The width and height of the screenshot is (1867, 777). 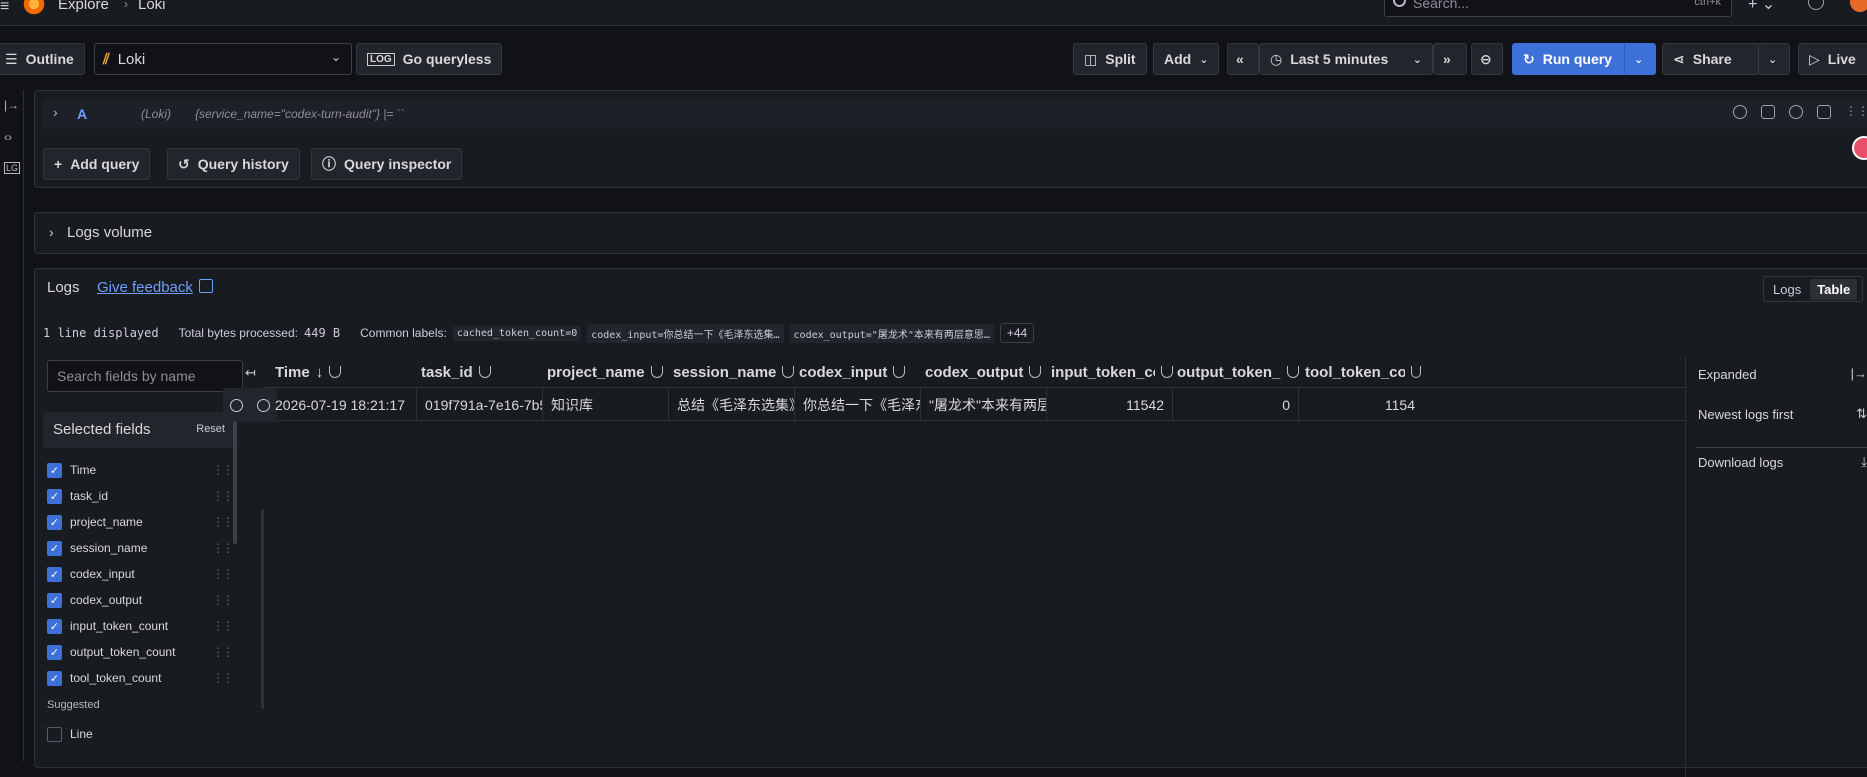 What do you see at coordinates (429, 59) in the screenshot?
I see `go-queryless-button: LOG Go queryless` at bounding box center [429, 59].